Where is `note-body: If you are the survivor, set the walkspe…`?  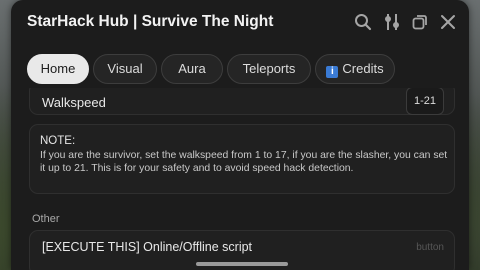 note-body: If you are the survivor, set the walkspe… is located at coordinates (244, 162).